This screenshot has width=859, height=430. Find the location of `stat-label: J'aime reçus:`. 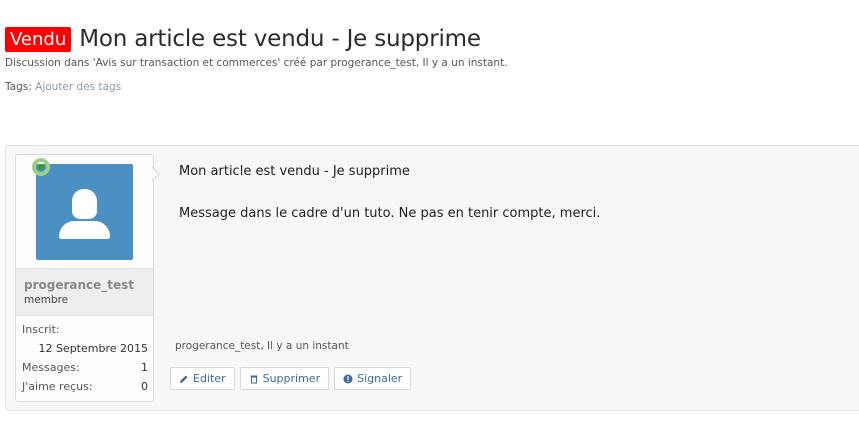

stat-label: J'aime reçus: is located at coordinates (57, 386).